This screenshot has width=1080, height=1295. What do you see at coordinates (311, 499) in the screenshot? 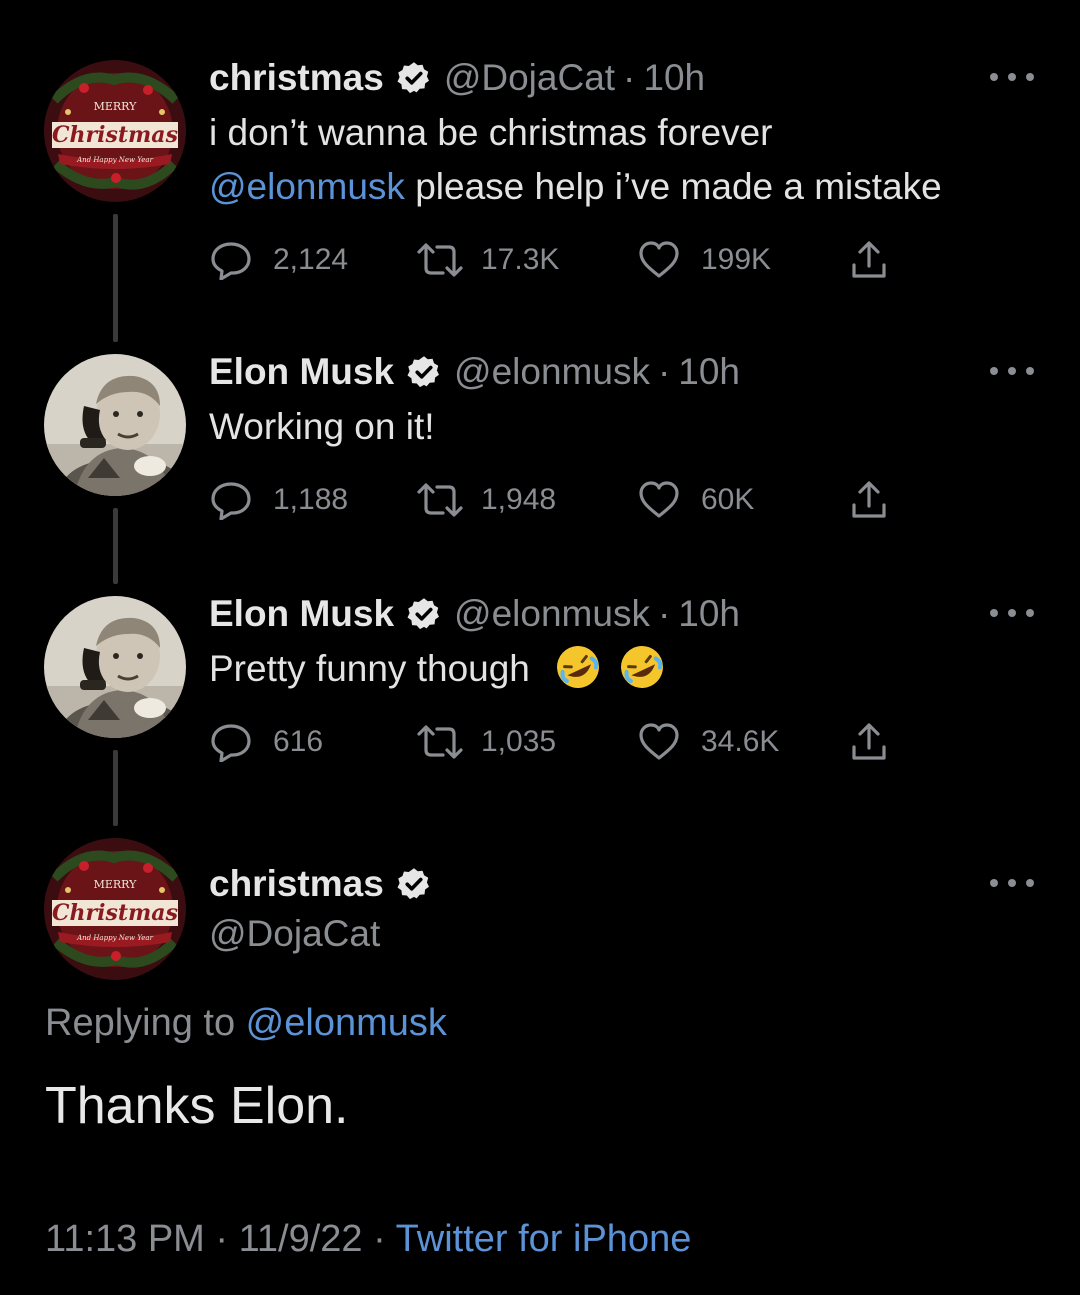
I see `reply-count: 1,188` at bounding box center [311, 499].